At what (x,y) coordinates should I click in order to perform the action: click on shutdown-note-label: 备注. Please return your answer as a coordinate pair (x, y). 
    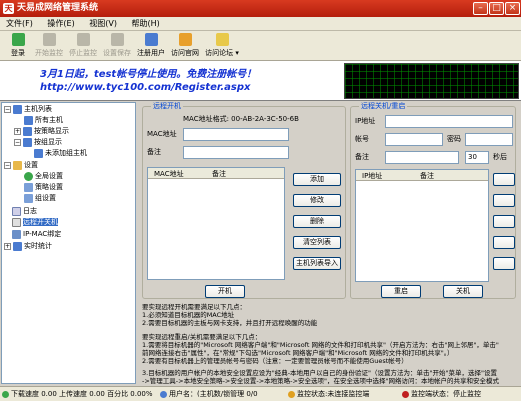
    Looking at the image, I should click on (362, 157).